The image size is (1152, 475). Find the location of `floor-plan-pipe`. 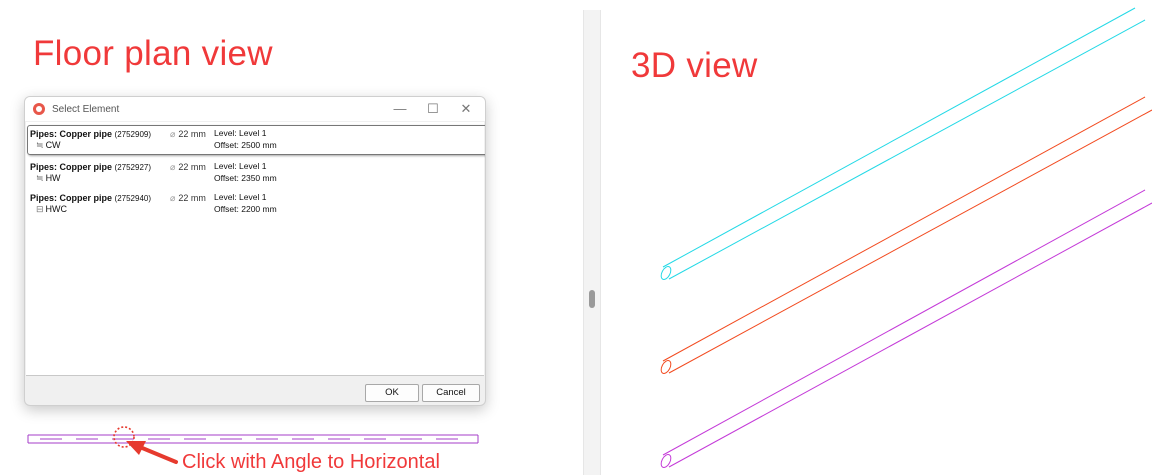

floor-plan-pipe is located at coordinates (253, 439).